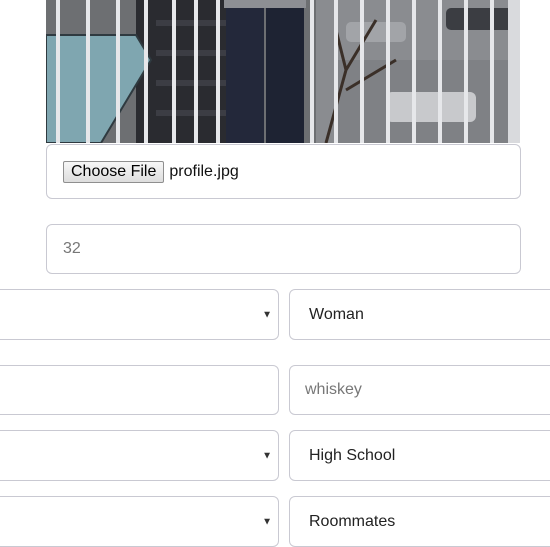  Describe the element at coordinates (139, 521) in the screenshot. I see `left-select-4: ▼` at that location.